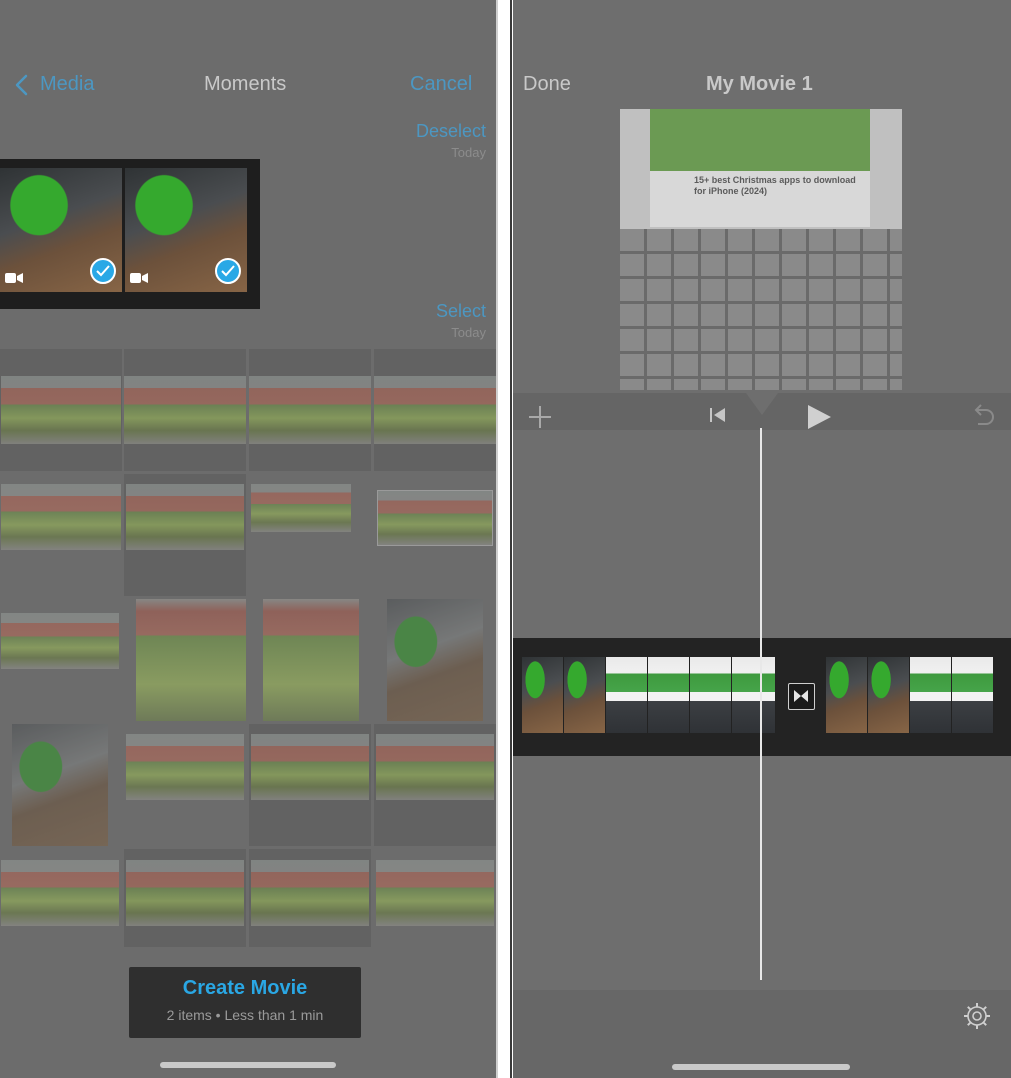  Describe the element at coordinates (441, 84) in the screenshot. I see `cancel-button: Cancel` at that location.